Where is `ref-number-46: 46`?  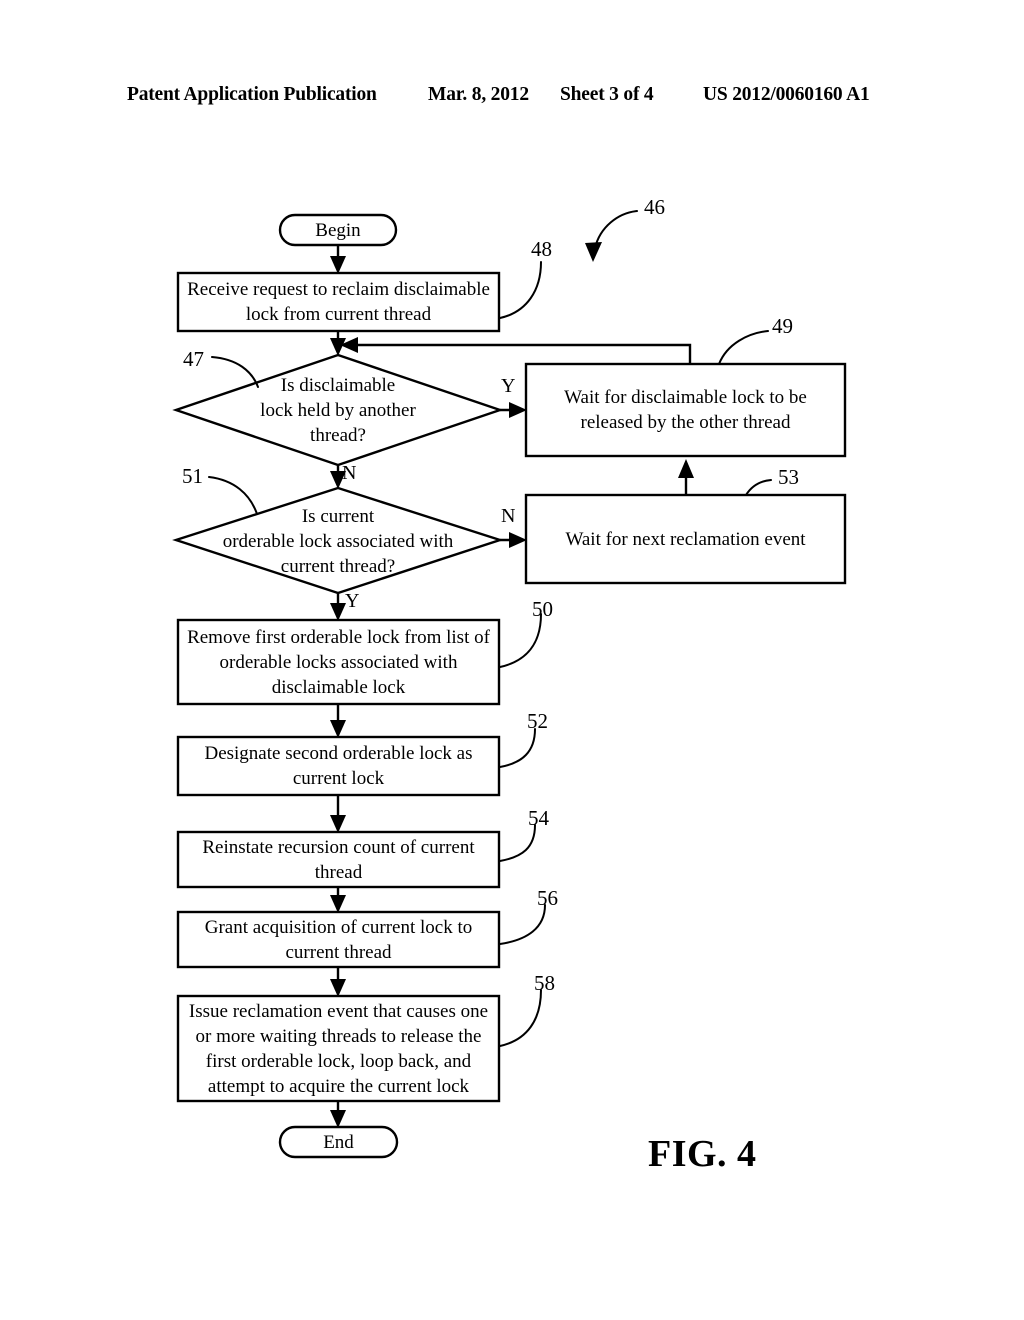
ref-number-46: 46 is located at coordinates (654, 207).